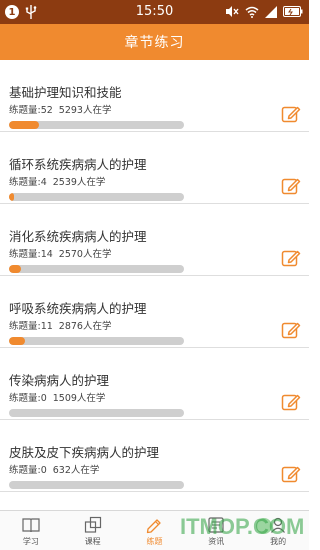 This screenshot has width=320, height=550. What do you see at coordinates (293, 11) in the screenshot?
I see `battery-icon` at bounding box center [293, 11].